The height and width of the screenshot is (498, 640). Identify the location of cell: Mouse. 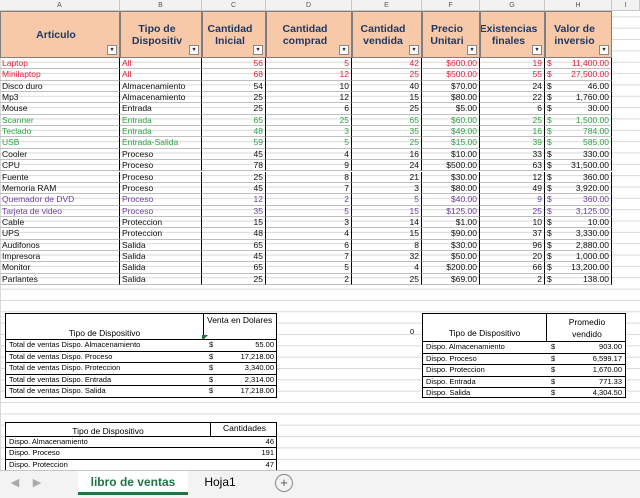
(60, 109).